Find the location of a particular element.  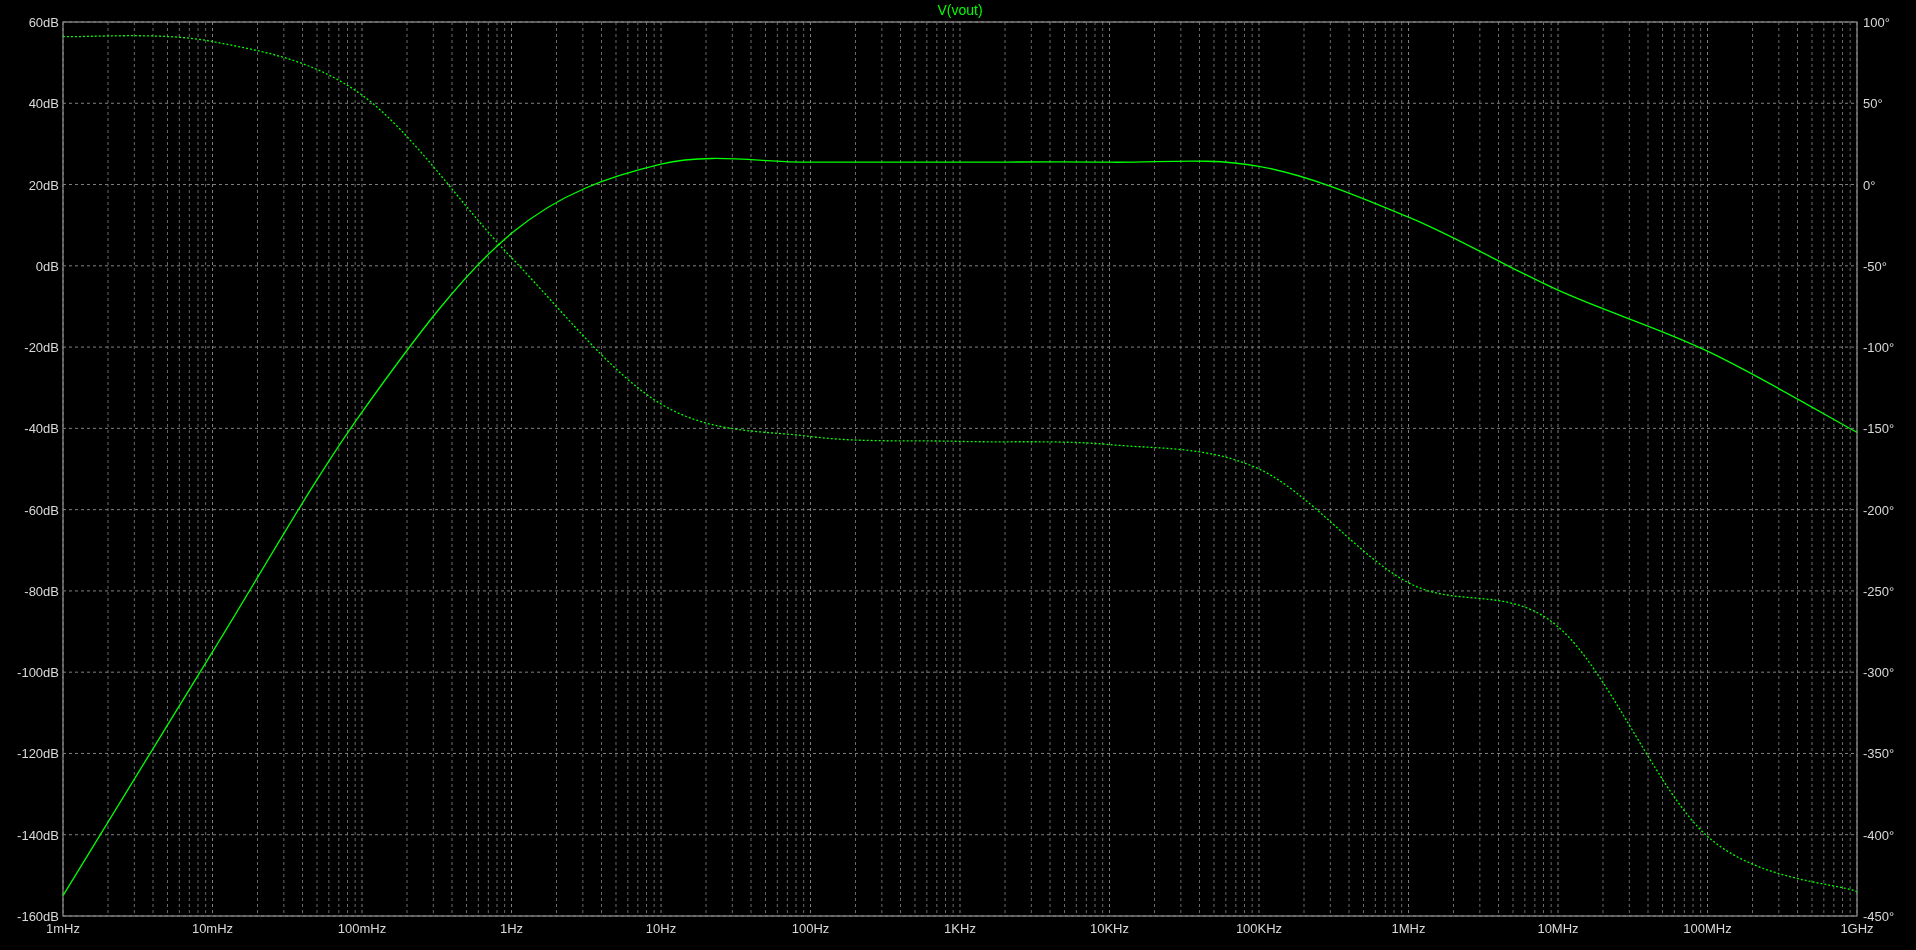

y-axis-label: -100° is located at coordinates (1879, 348).